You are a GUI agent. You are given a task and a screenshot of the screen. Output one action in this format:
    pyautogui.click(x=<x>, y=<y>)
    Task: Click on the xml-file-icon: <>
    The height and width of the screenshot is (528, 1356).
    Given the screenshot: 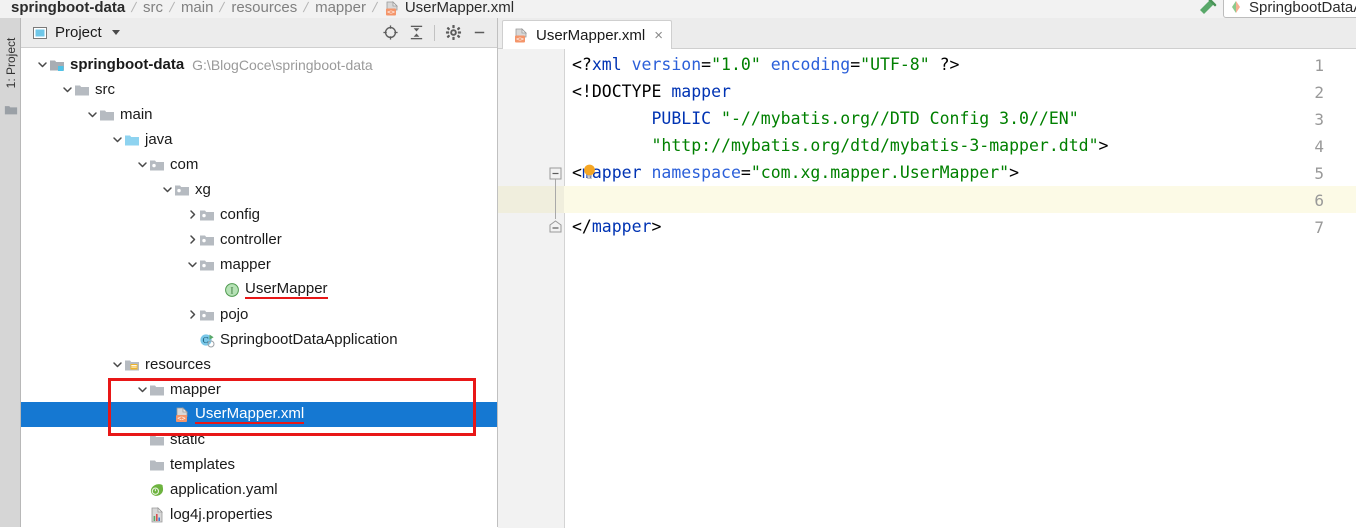 What is the action you would take?
    pyautogui.click(x=392, y=9)
    